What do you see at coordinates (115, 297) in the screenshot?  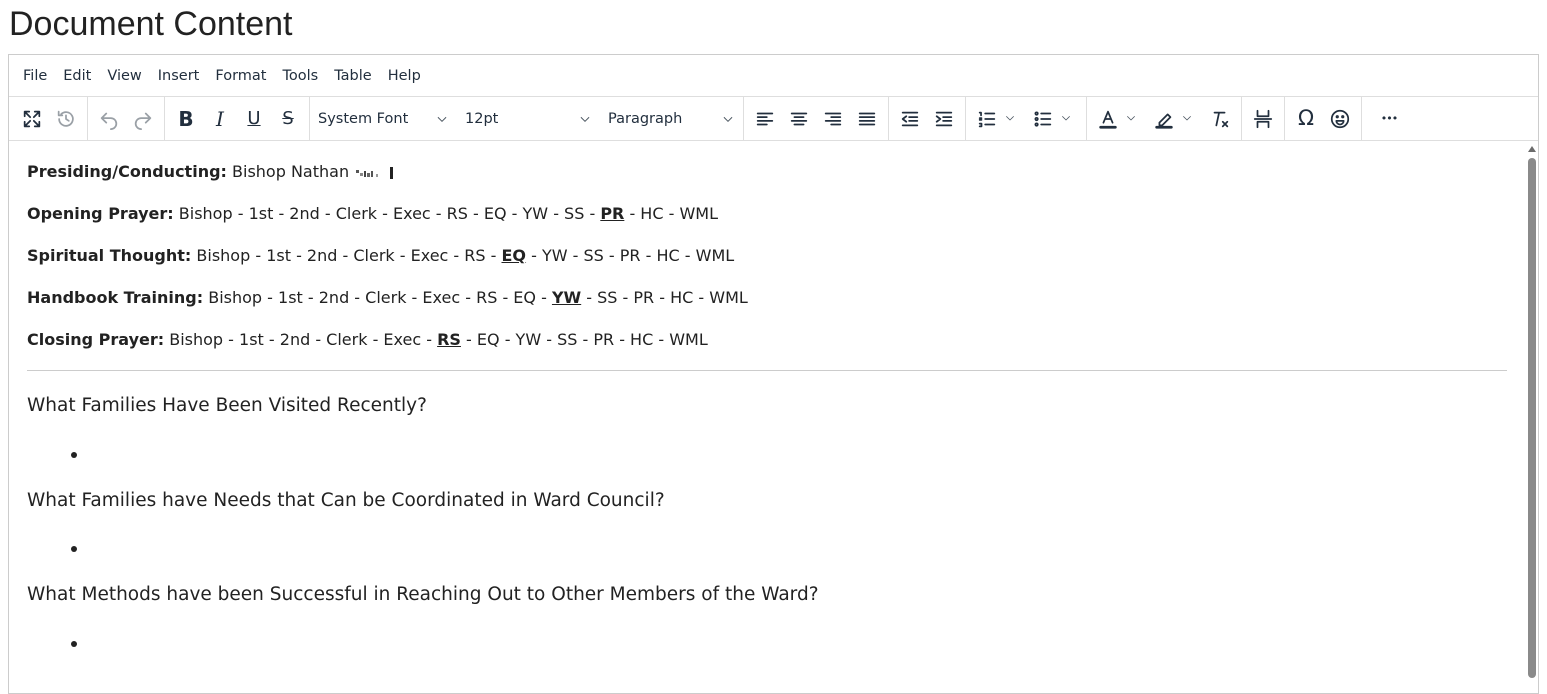 I see `assignment-label: Handbook Training:` at bounding box center [115, 297].